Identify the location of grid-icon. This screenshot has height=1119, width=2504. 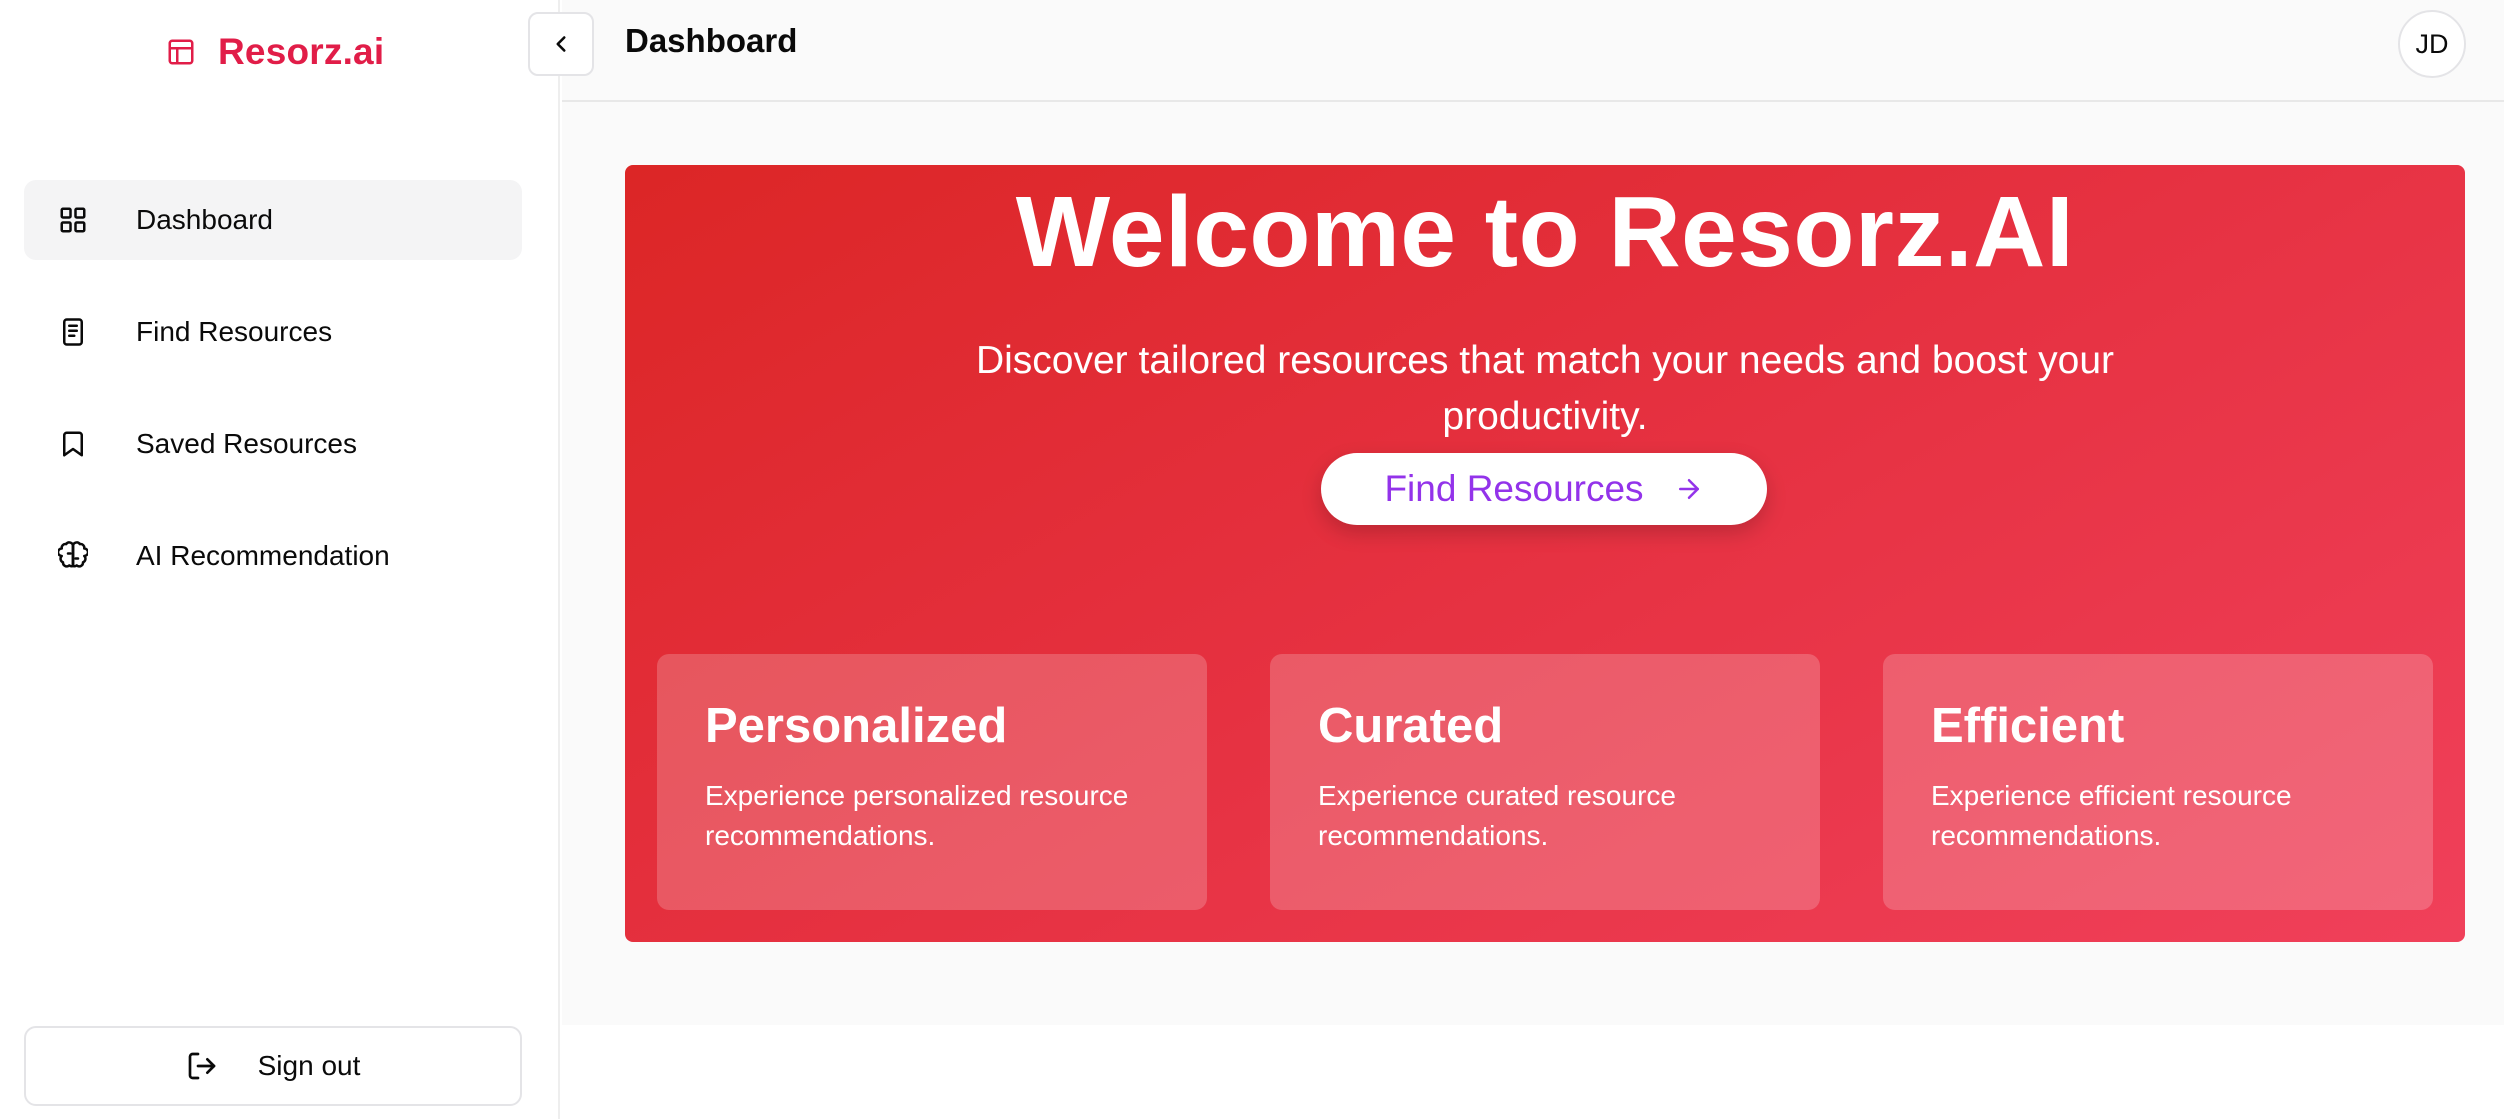
(73, 220).